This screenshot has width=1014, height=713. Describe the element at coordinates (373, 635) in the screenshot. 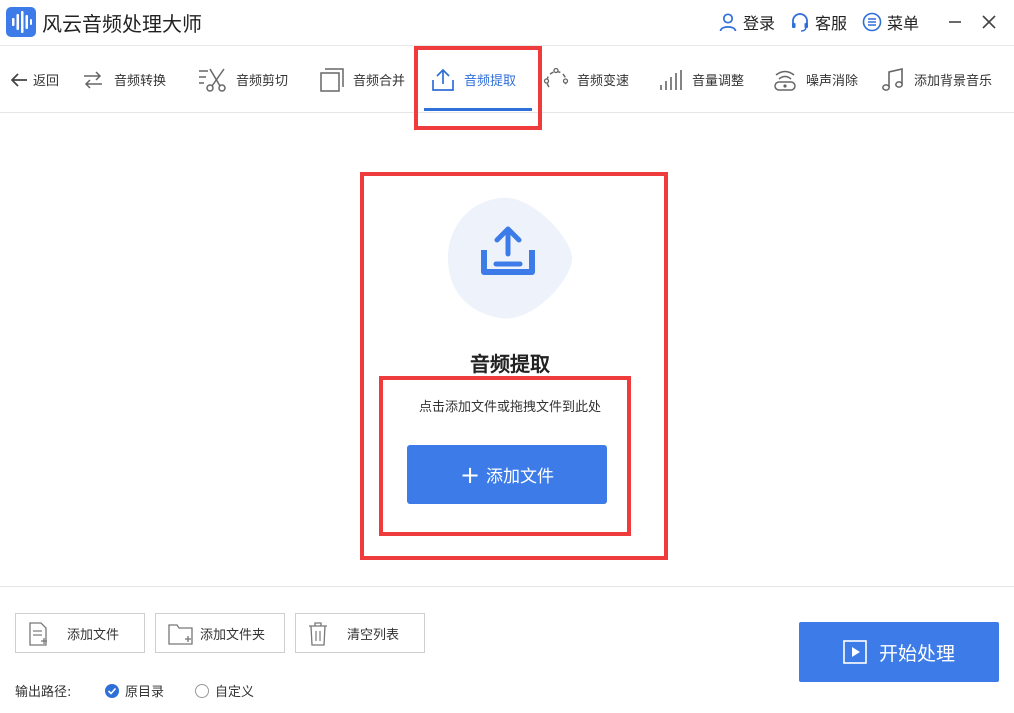

I see `clear-list-label: 清空列表` at that location.